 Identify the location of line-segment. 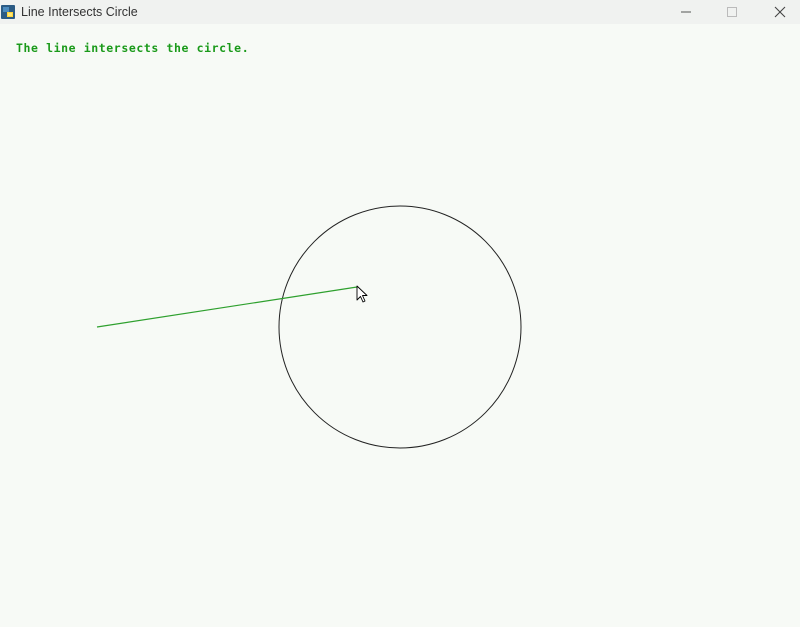
(227, 307).